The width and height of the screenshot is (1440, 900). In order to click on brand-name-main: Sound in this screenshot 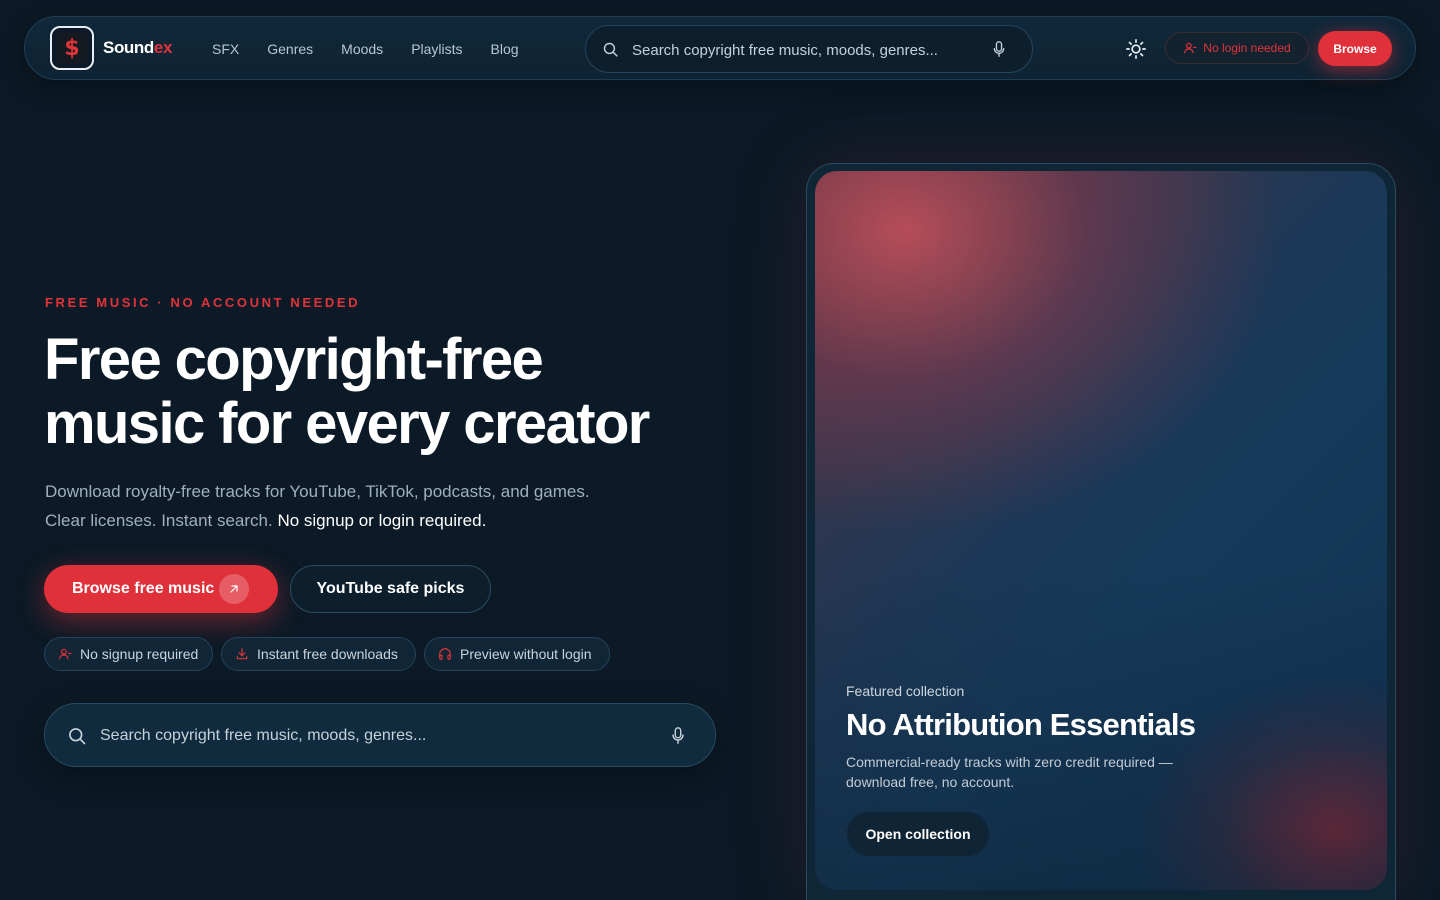, I will do `click(128, 47)`.